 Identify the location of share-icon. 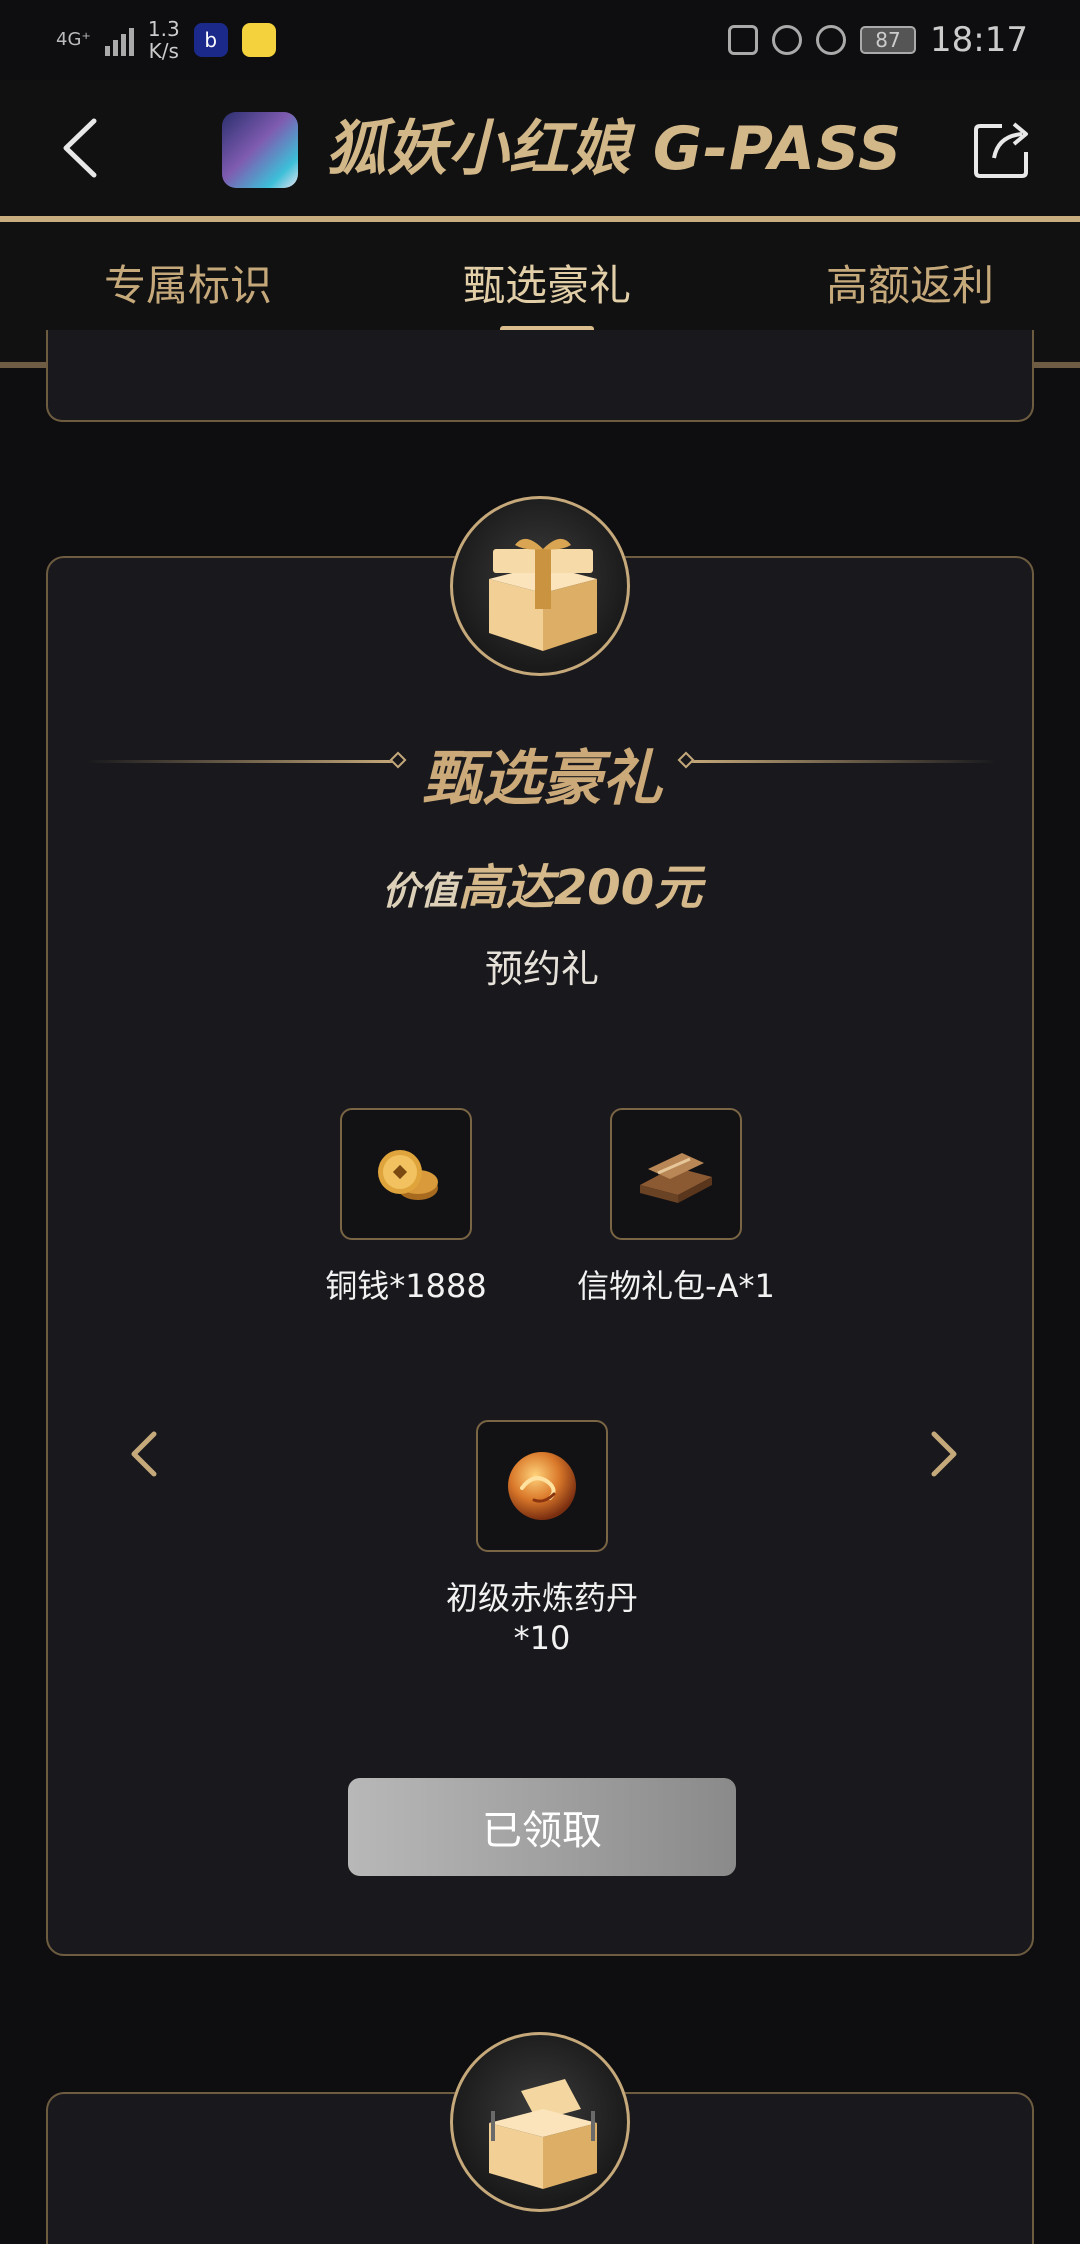
(1001, 150).